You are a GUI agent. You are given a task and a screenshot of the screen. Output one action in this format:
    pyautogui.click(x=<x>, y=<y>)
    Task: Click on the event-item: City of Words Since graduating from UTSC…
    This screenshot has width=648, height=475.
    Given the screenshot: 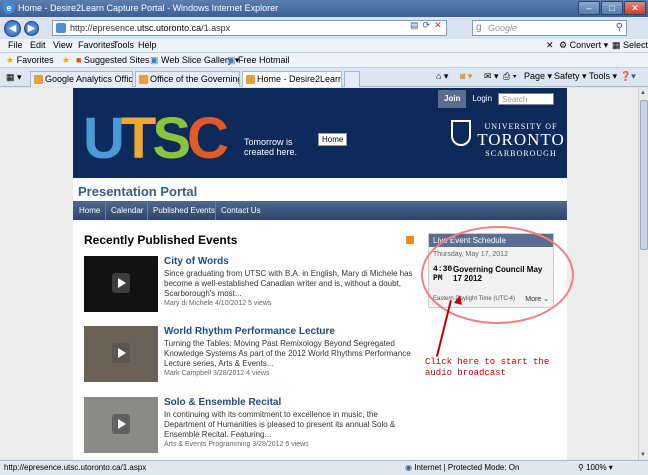 What is the action you would take?
    pyautogui.click(x=249, y=284)
    